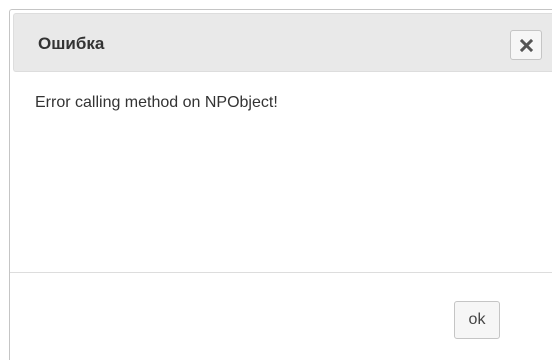  What do you see at coordinates (477, 320) in the screenshot?
I see `ok-button: ok` at bounding box center [477, 320].